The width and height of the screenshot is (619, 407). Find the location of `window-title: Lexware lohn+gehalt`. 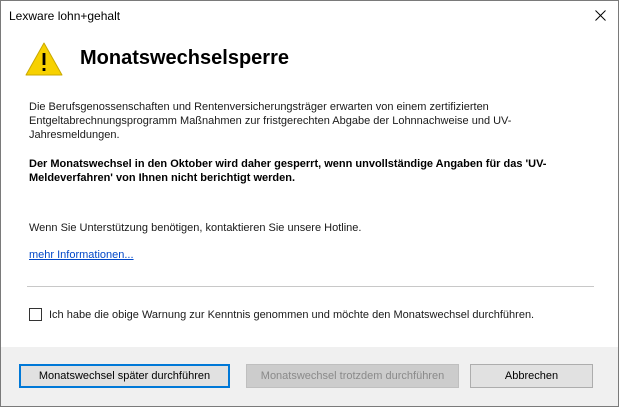

window-title: Lexware lohn+gehalt is located at coordinates (65, 16).